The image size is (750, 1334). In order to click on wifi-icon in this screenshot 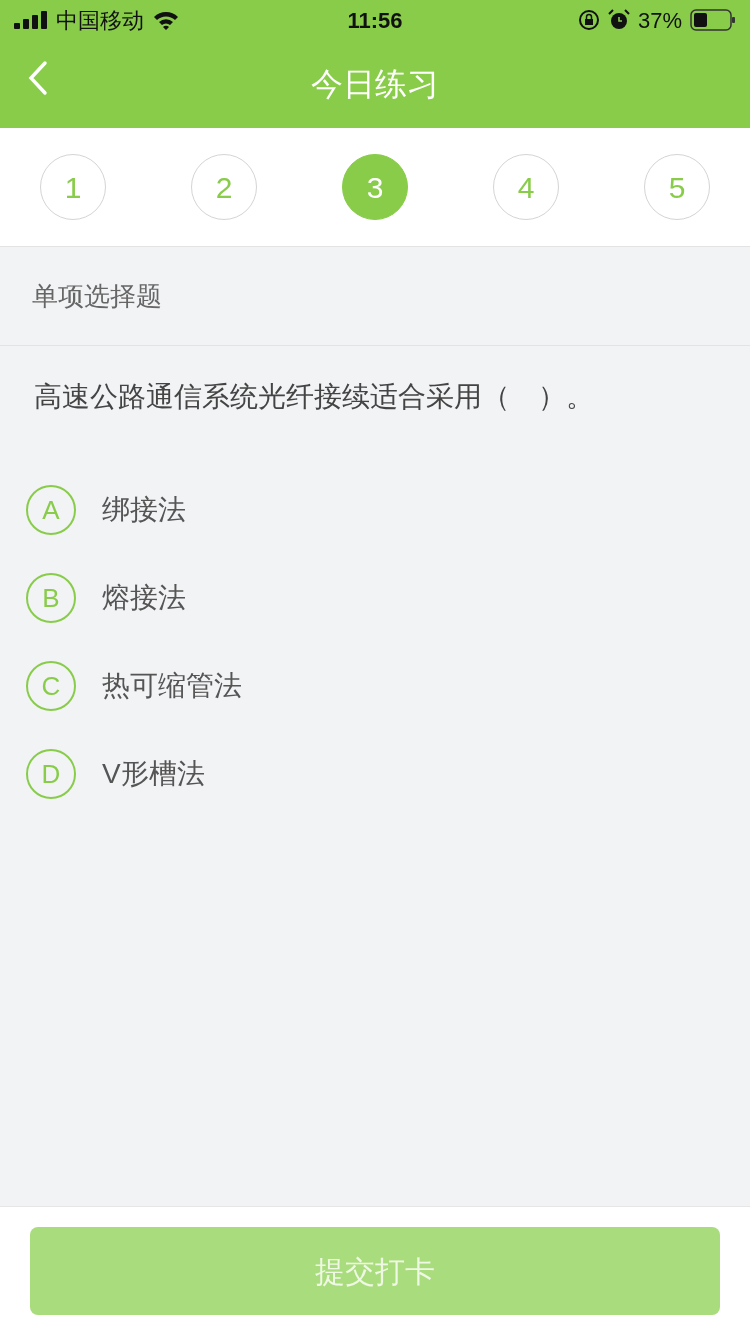, I will do `click(166, 20)`.